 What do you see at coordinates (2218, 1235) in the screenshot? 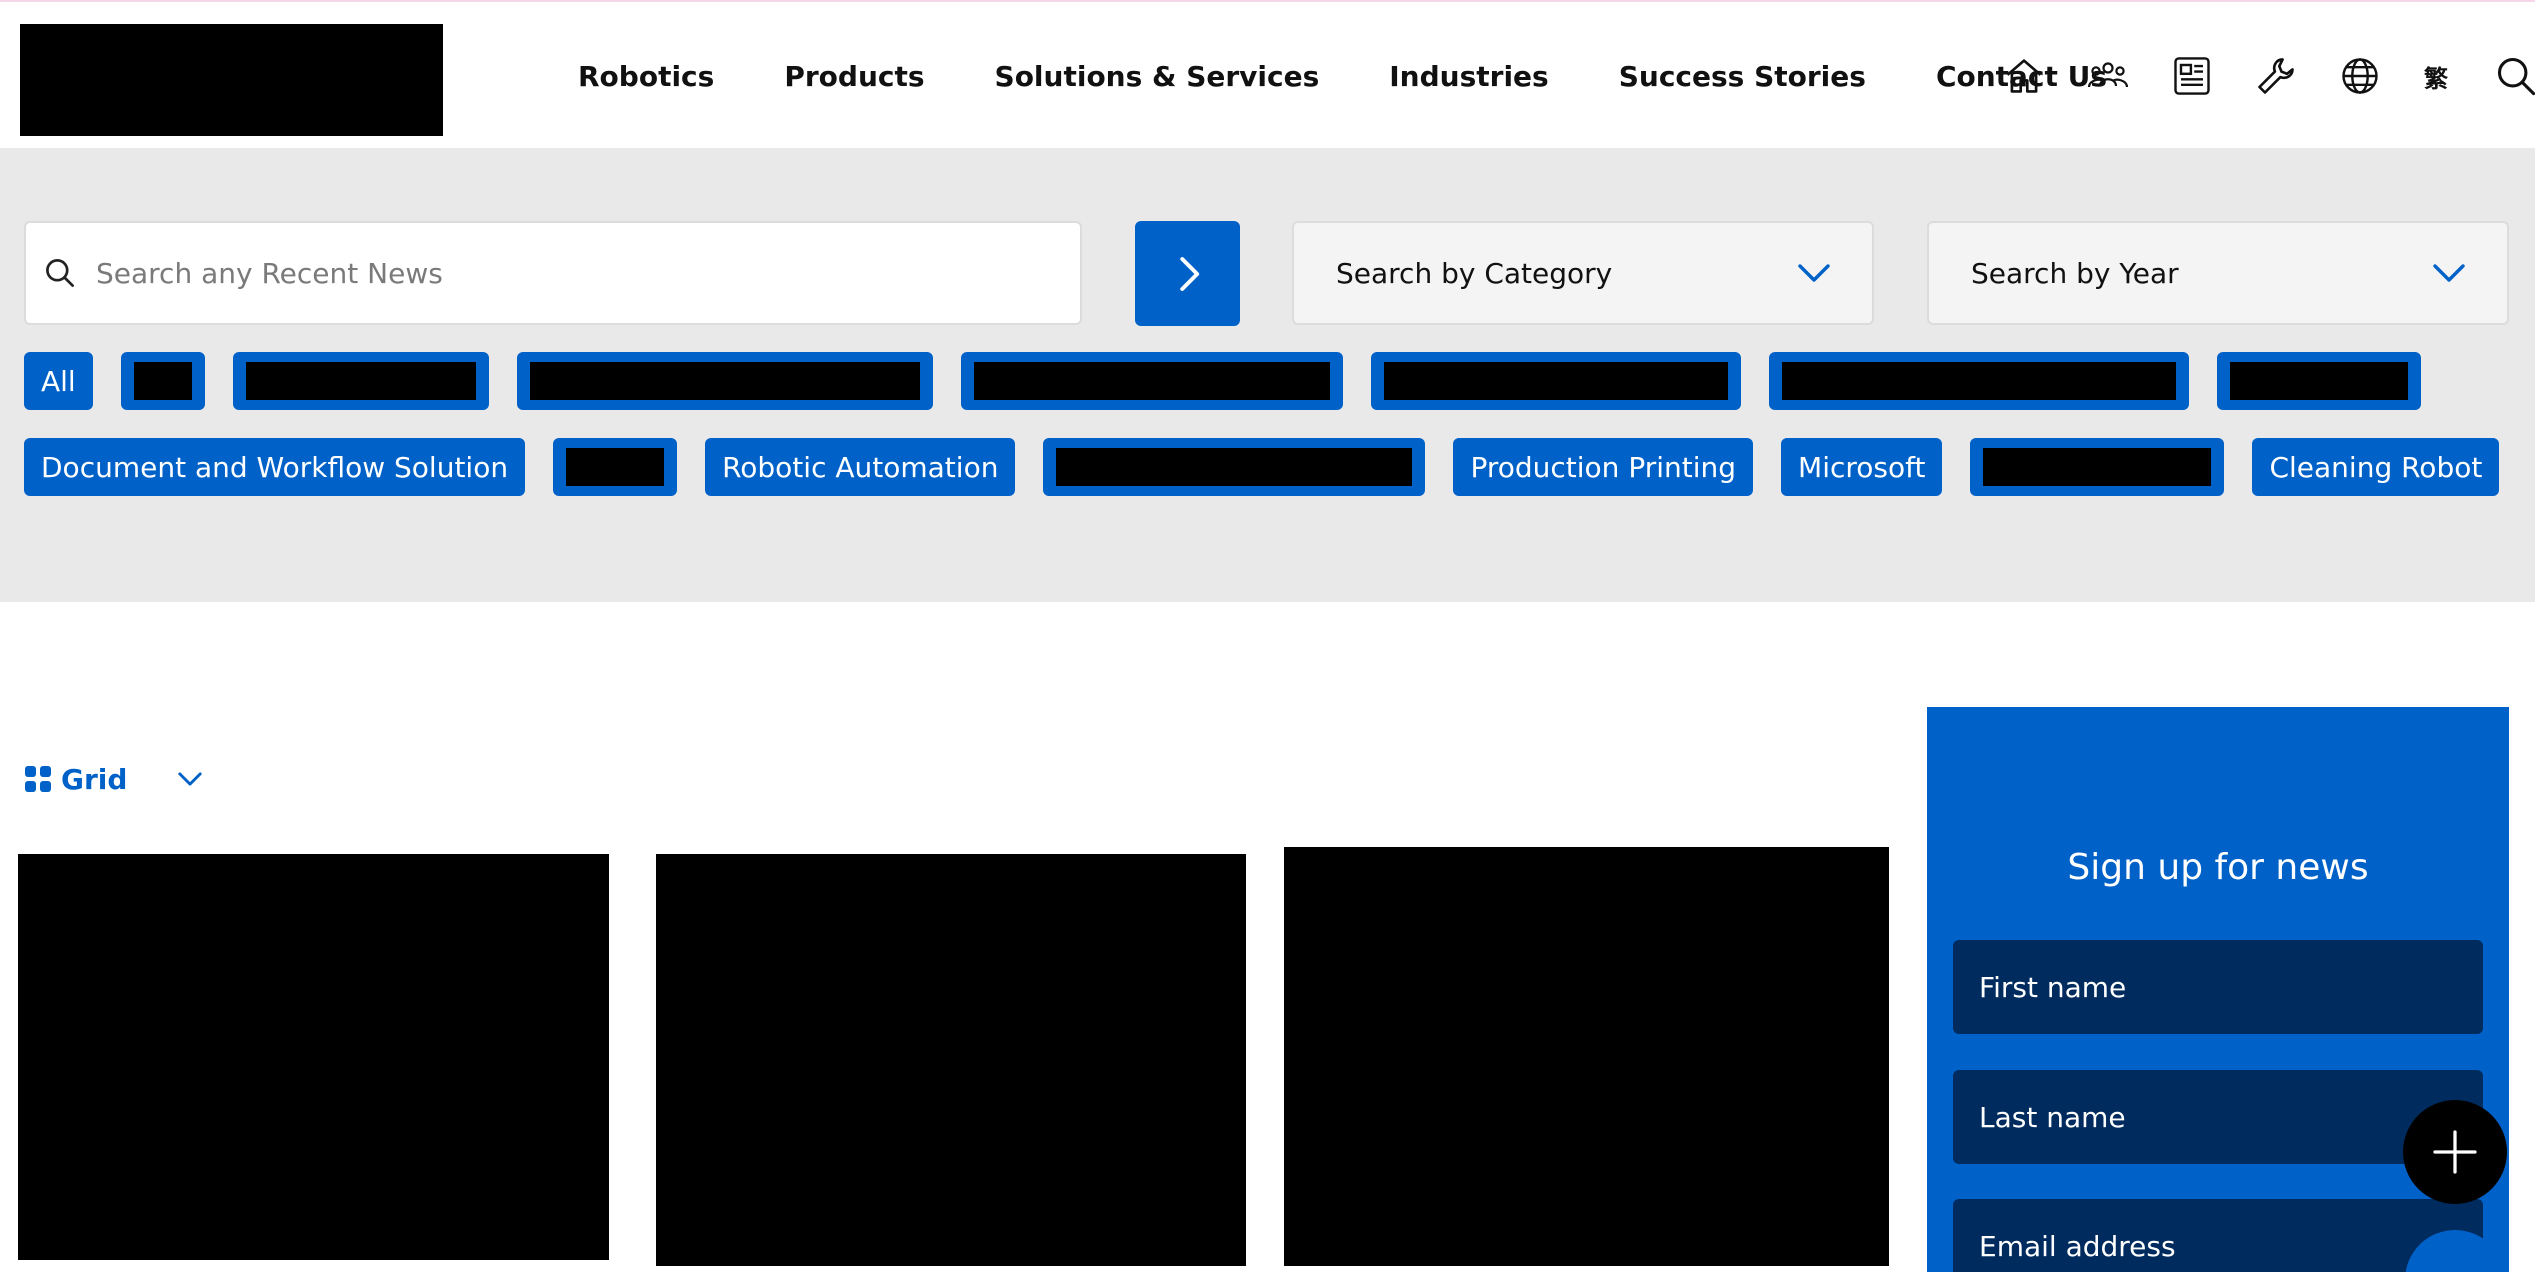
I see `email-field: Email address` at bounding box center [2218, 1235].